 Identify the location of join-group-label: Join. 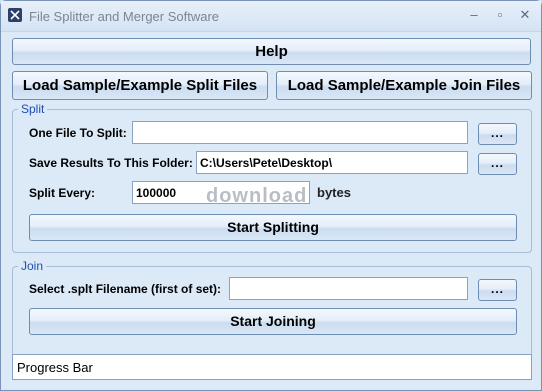
(32, 266).